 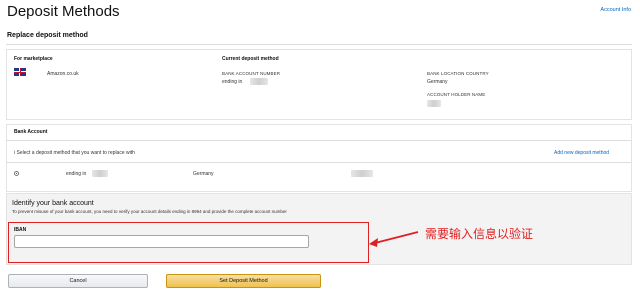 What do you see at coordinates (78, 281) in the screenshot?
I see `cancel-button: Cancel` at bounding box center [78, 281].